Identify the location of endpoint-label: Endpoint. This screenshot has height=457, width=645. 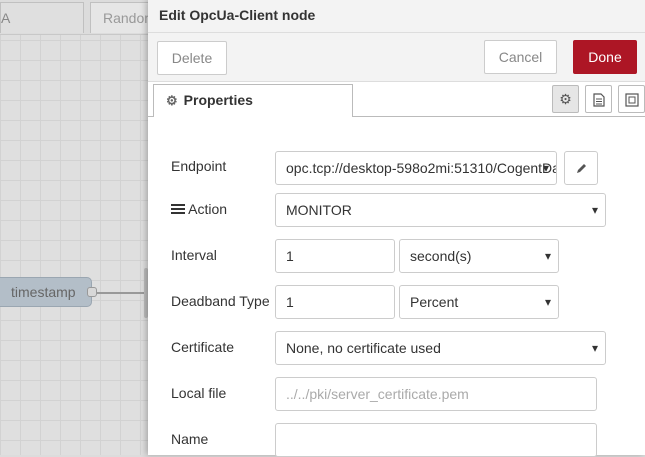
(199, 166).